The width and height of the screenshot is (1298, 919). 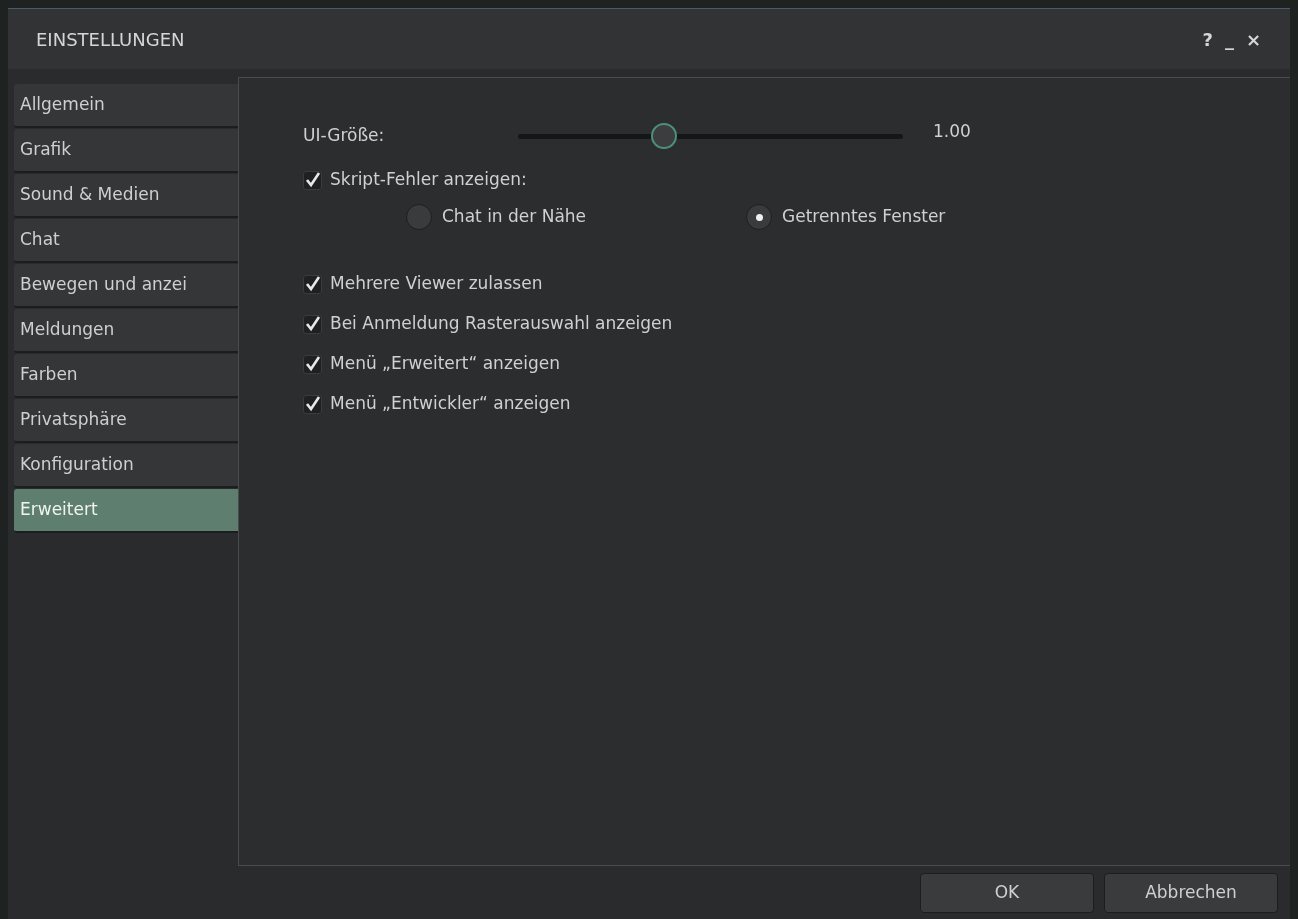 What do you see at coordinates (126, 241) in the screenshot?
I see `sidebar-tab: Chat` at bounding box center [126, 241].